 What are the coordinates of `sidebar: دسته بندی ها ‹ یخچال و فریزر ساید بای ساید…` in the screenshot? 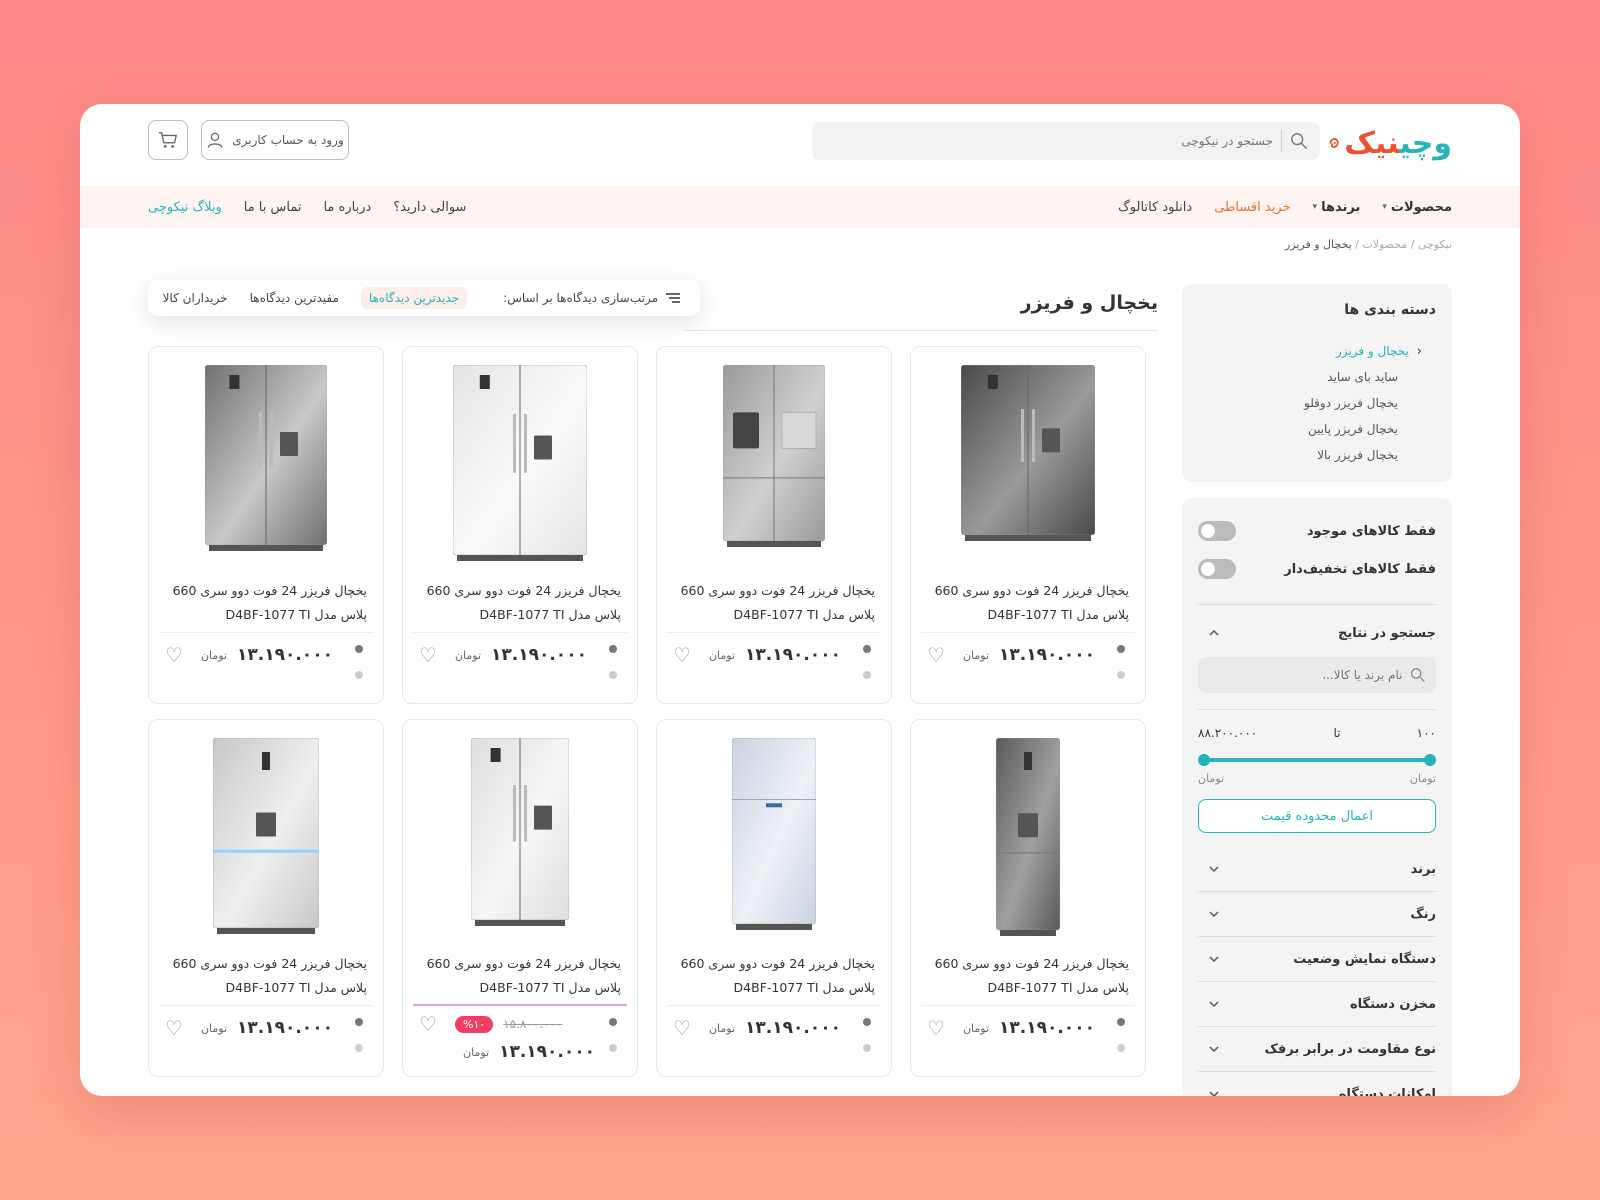 It's located at (1317, 690).